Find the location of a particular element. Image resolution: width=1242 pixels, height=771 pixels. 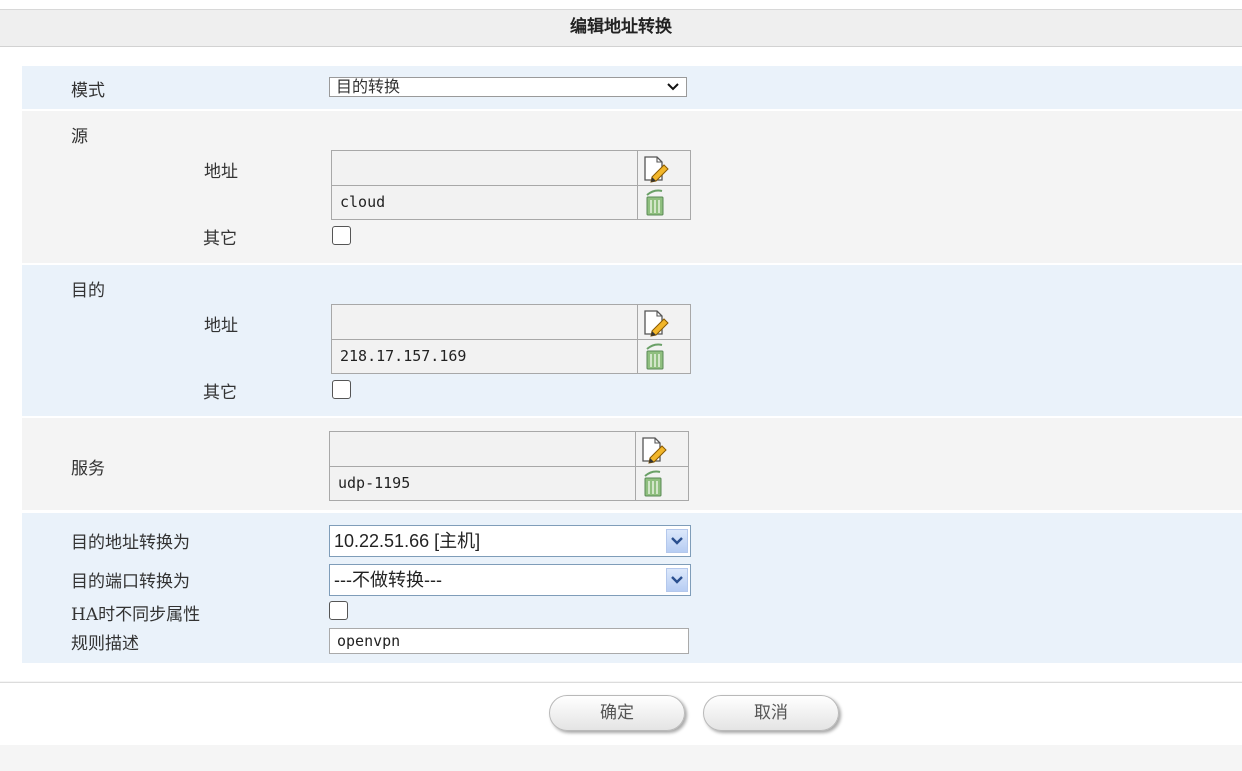

service-label: 服务 is located at coordinates (88, 469).